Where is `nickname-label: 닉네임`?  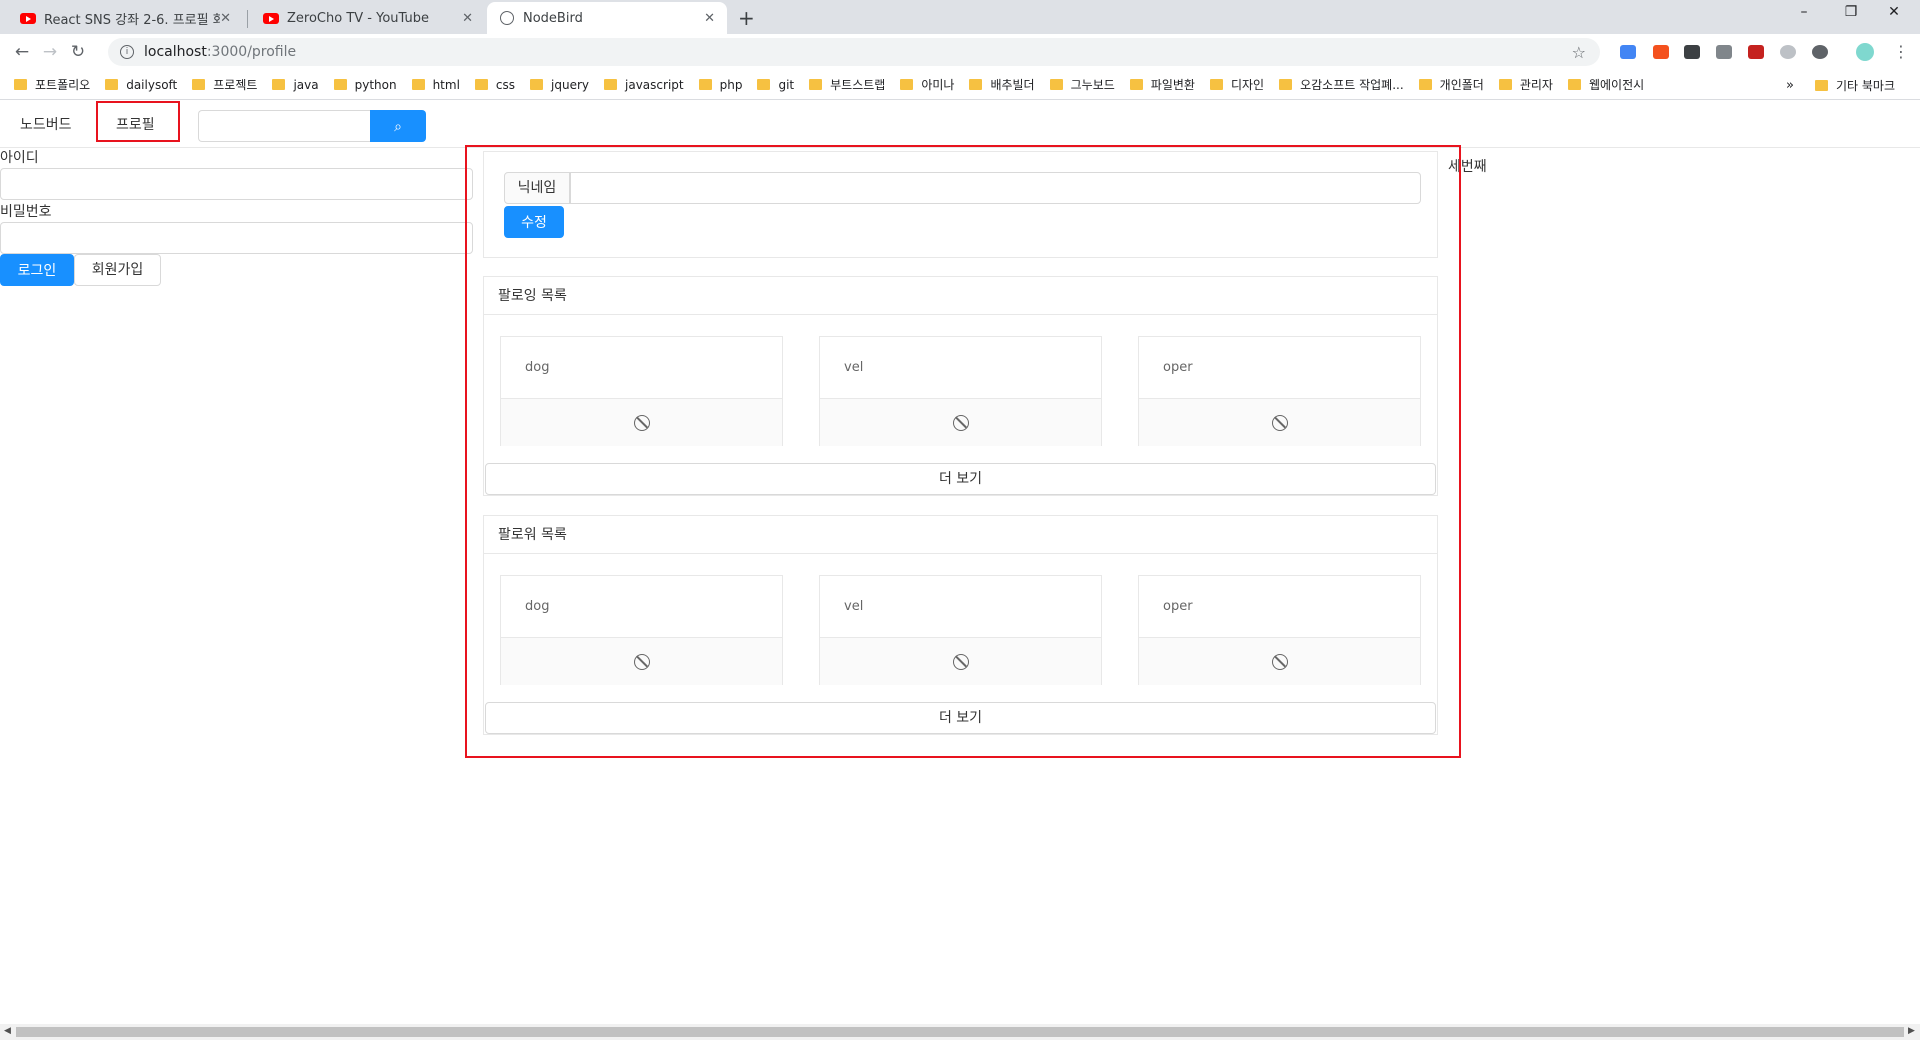 nickname-label: 닉네임 is located at coordinates (537, 188).